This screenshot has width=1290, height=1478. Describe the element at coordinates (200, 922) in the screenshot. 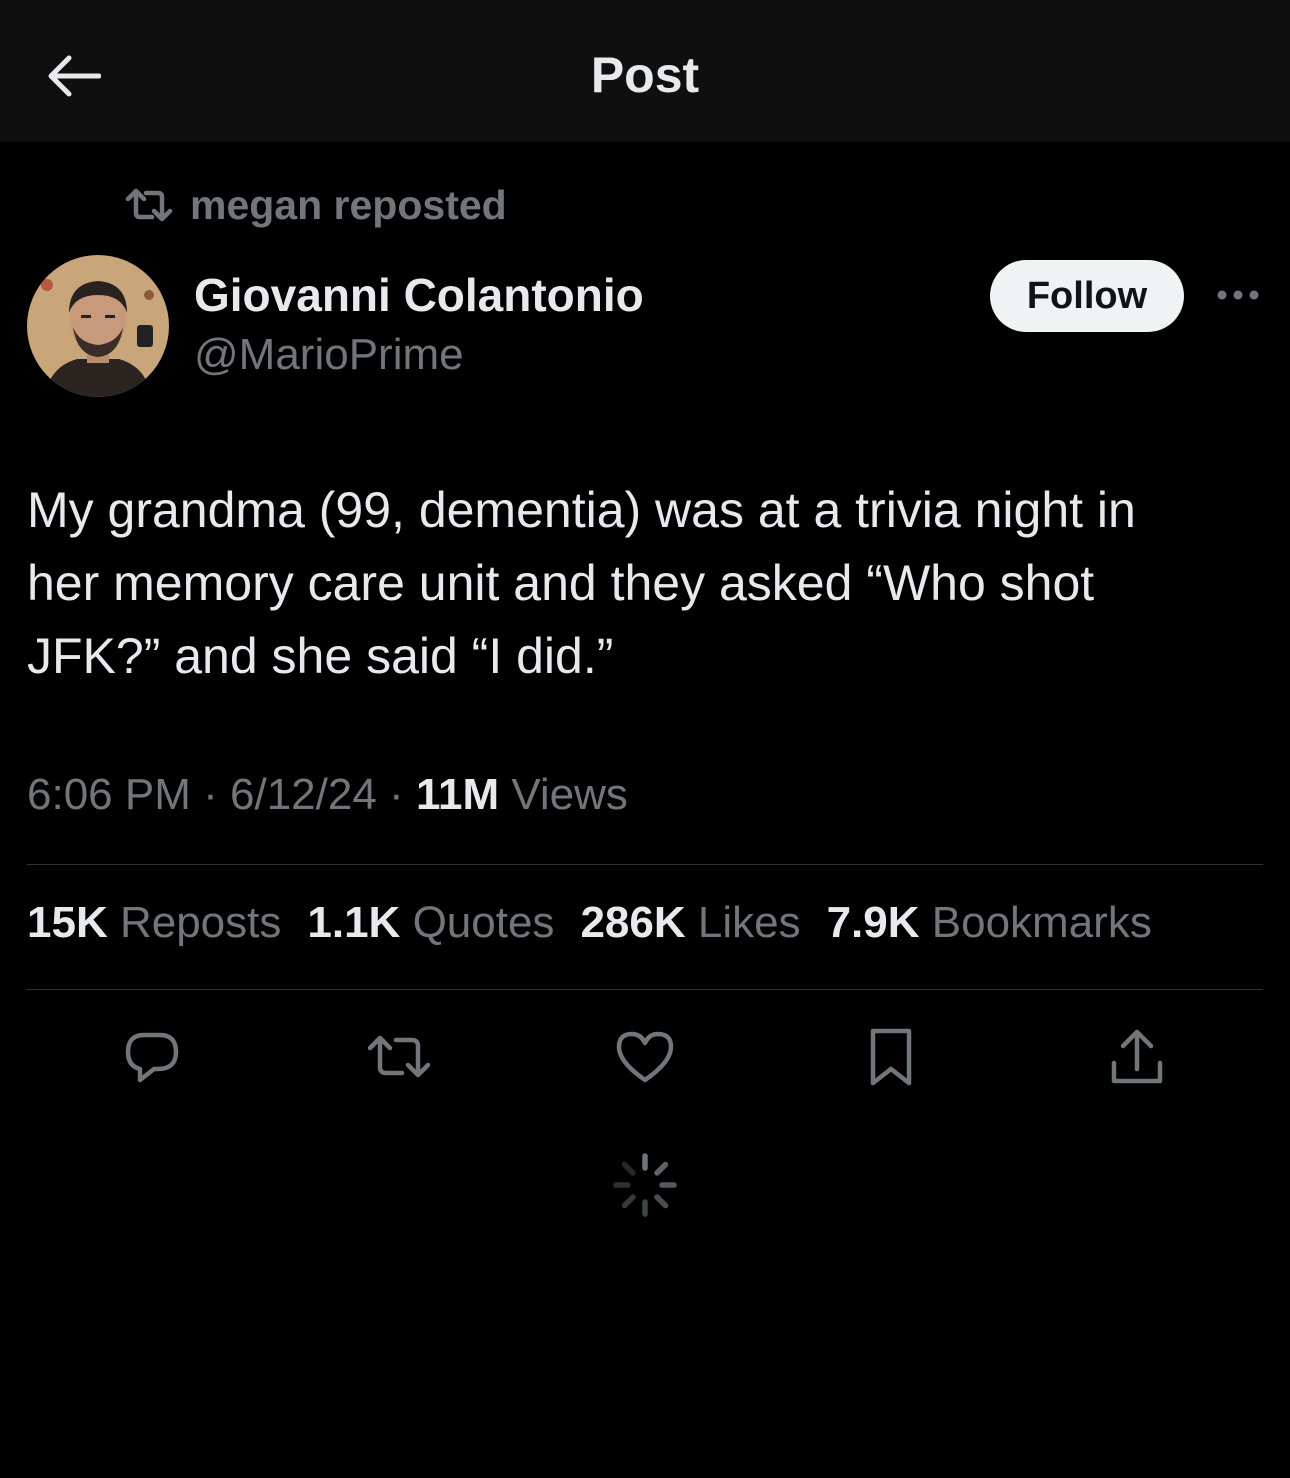

I see `stat-label: Reposts` at that location.